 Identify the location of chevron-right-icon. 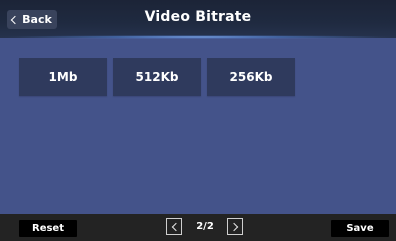
(234, 227).